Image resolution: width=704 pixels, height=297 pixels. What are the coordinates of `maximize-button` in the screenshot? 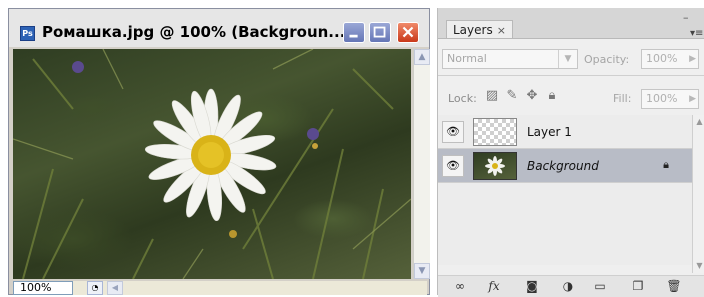 It's located at (380, 32).